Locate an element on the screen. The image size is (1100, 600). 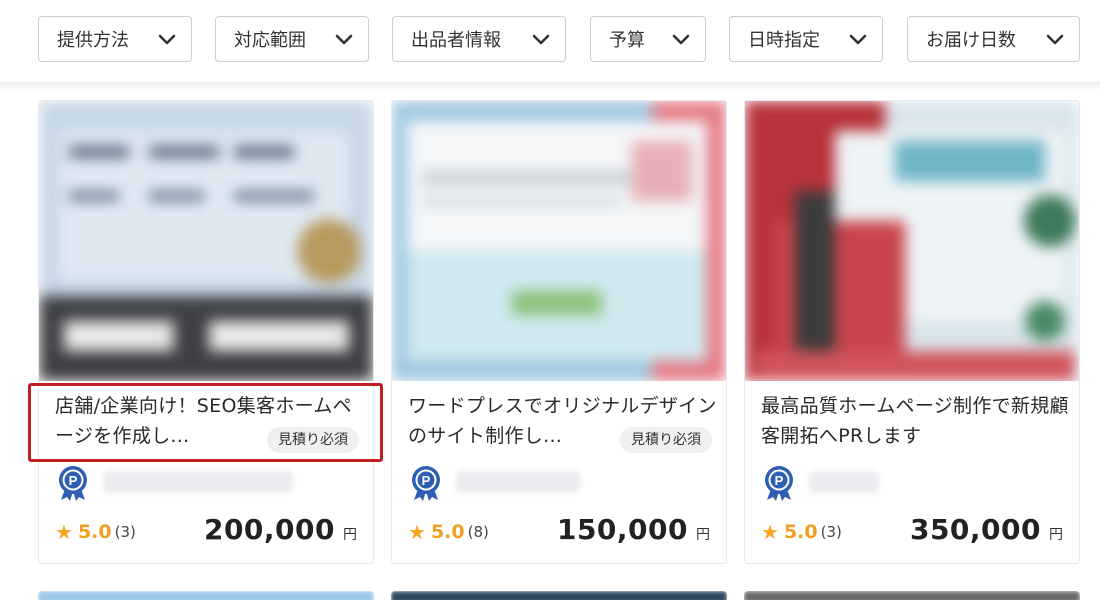
filter-bar-shadow is located at coordinates (550, 87).